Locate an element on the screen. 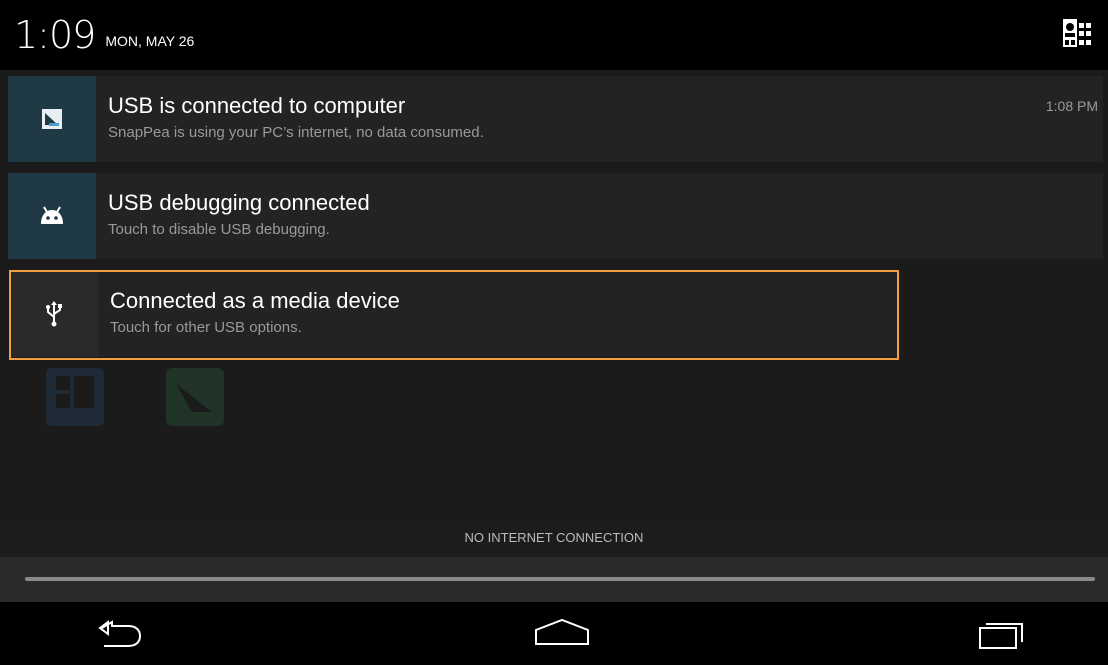 The image size is (1108, 665). notification-header: 1:09 MON, MAY 26 is located at coordinates (554, 35).